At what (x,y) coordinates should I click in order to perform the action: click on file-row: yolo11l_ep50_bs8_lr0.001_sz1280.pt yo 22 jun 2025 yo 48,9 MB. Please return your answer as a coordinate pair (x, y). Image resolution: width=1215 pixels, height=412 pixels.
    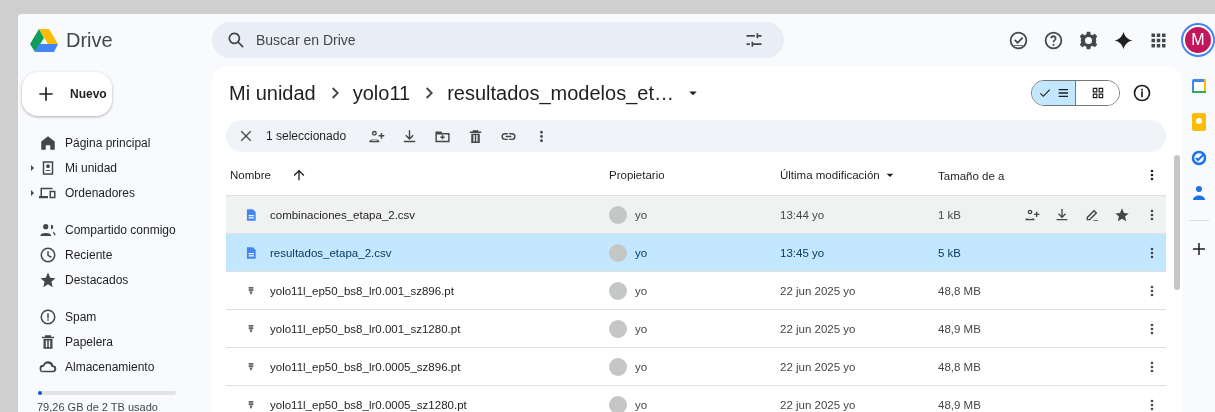
    Looking at the image, I should click on (696, 329).